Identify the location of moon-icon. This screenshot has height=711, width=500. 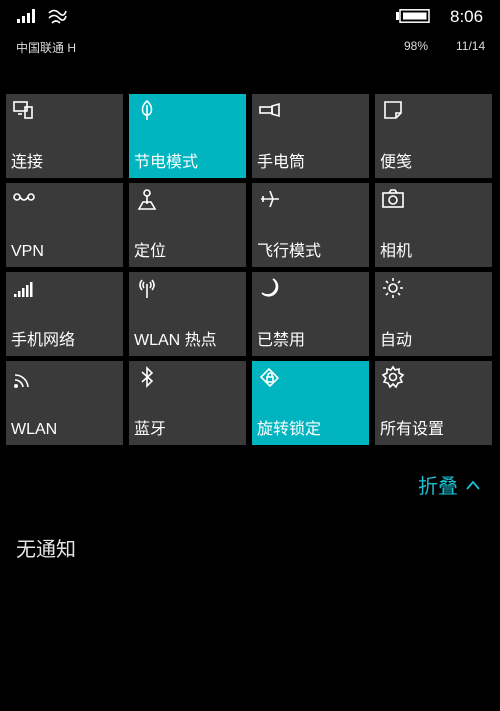
(270, 288).